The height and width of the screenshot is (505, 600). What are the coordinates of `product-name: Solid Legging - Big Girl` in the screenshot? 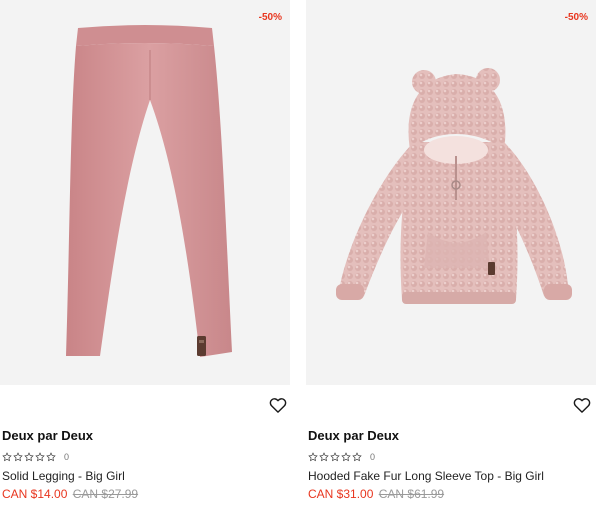 It's located at (63, 476).